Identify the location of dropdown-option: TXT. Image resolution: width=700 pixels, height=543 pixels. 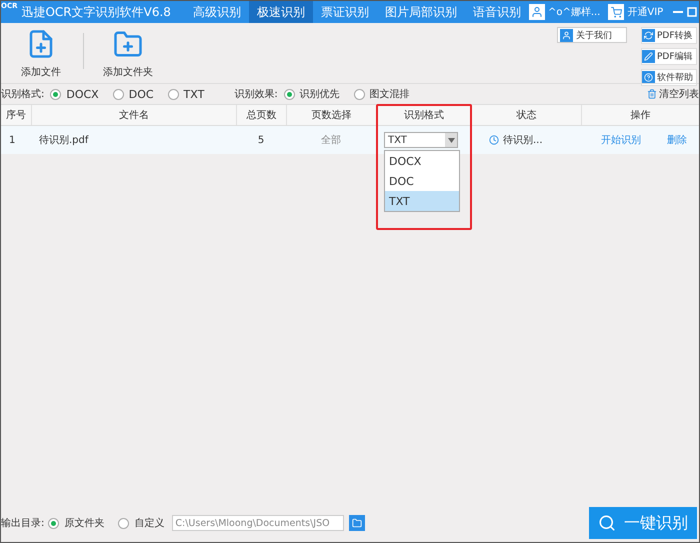
(422, 201).